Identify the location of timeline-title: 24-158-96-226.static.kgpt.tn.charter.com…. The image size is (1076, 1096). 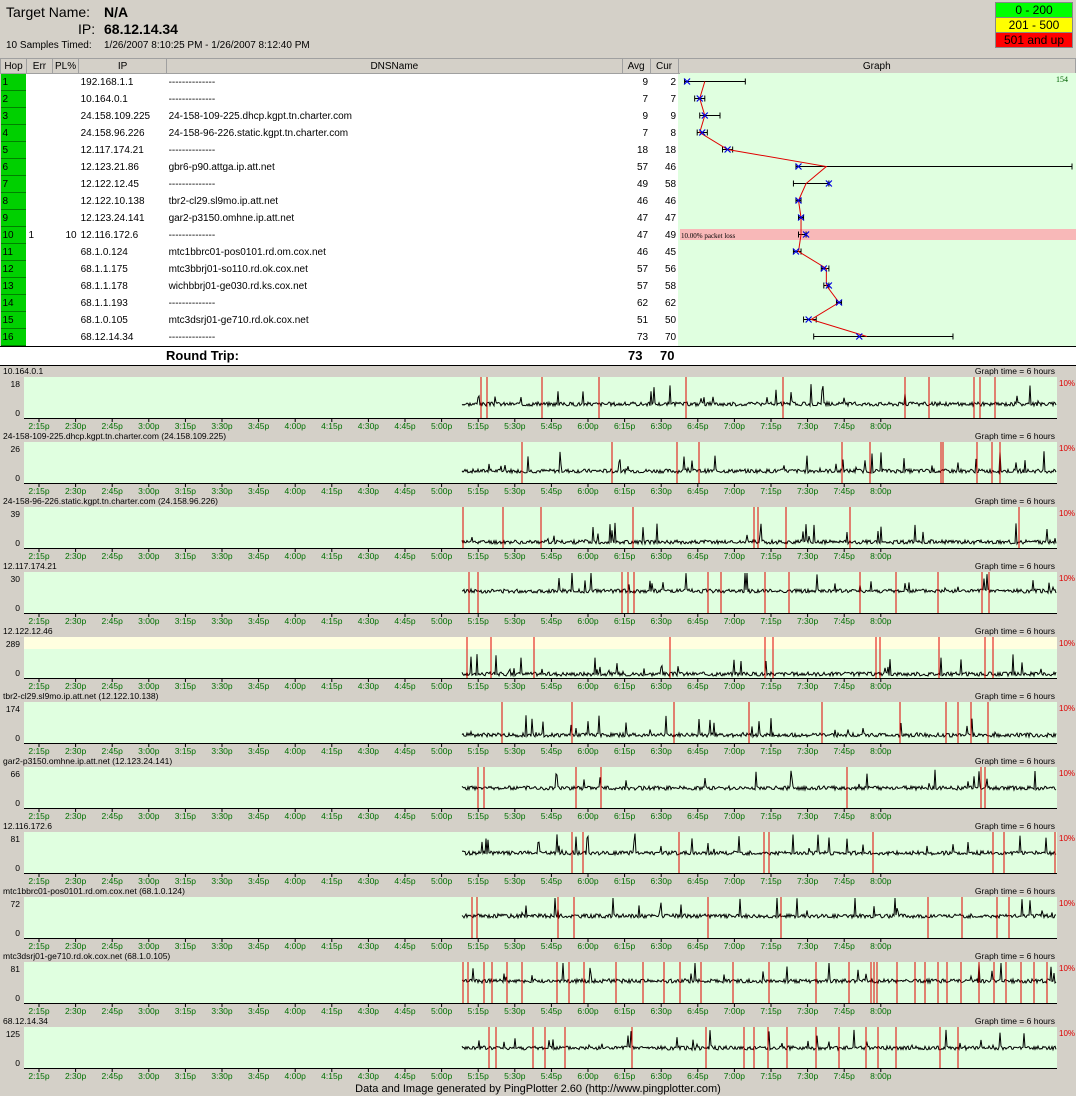
(110, 501).